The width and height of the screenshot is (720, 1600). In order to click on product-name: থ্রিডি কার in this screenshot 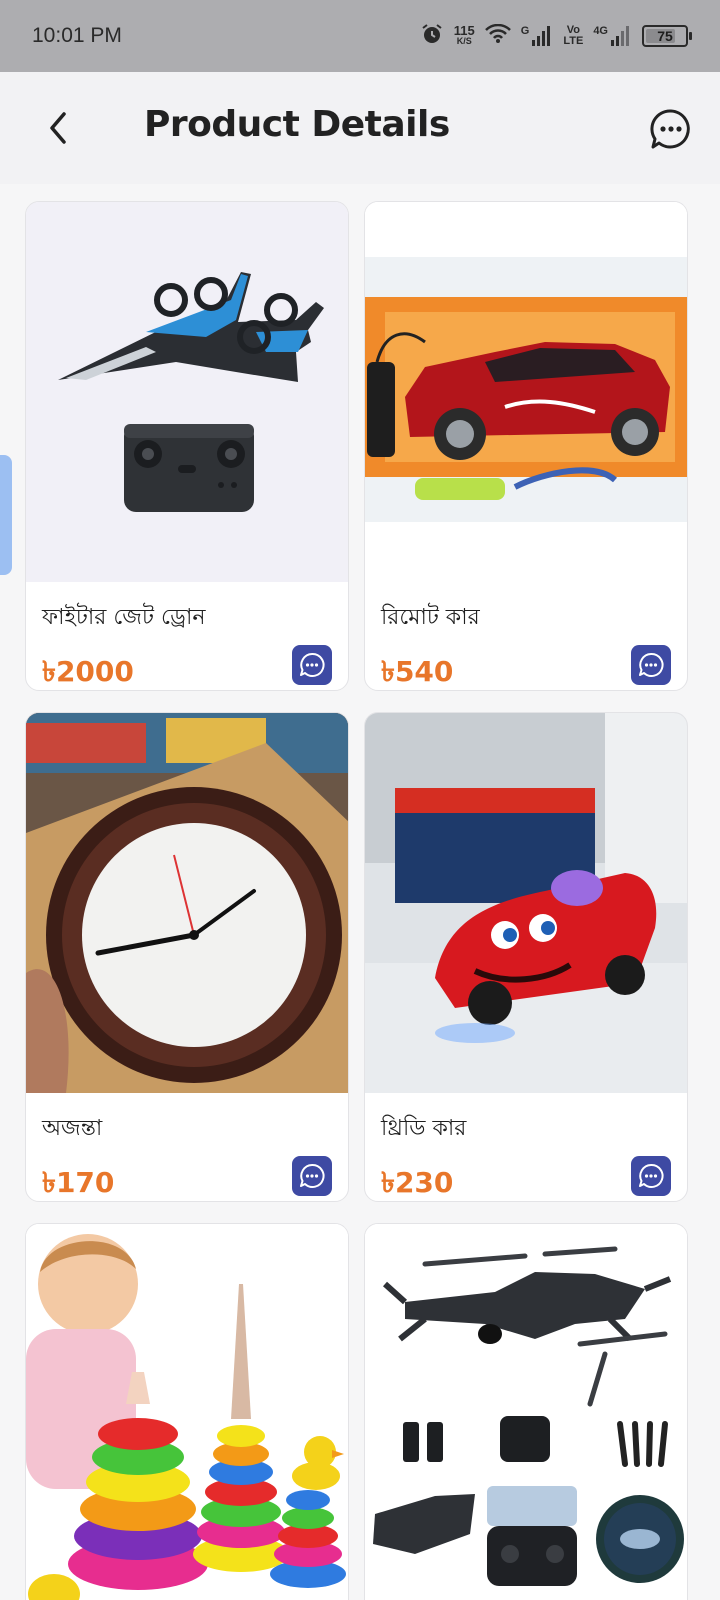, I will do `click(424, 1128)`.